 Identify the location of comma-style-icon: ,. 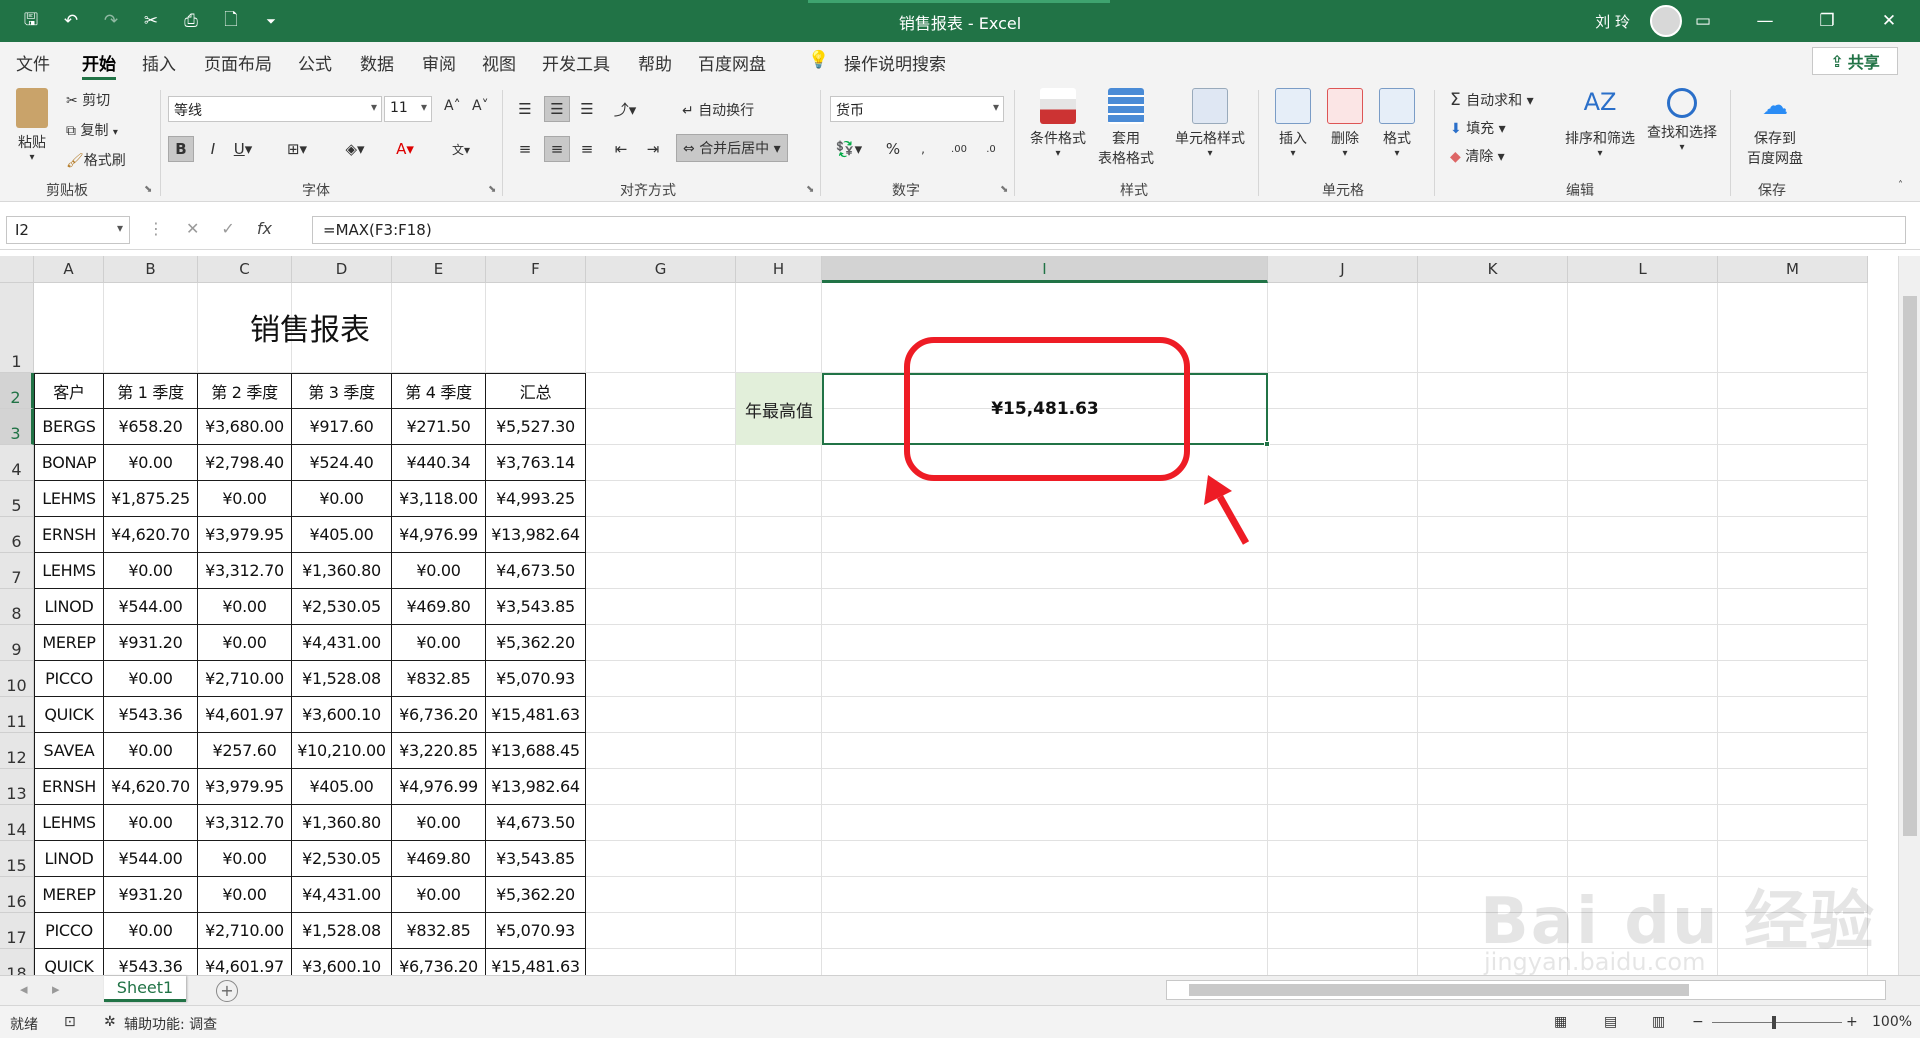
(923, 149).